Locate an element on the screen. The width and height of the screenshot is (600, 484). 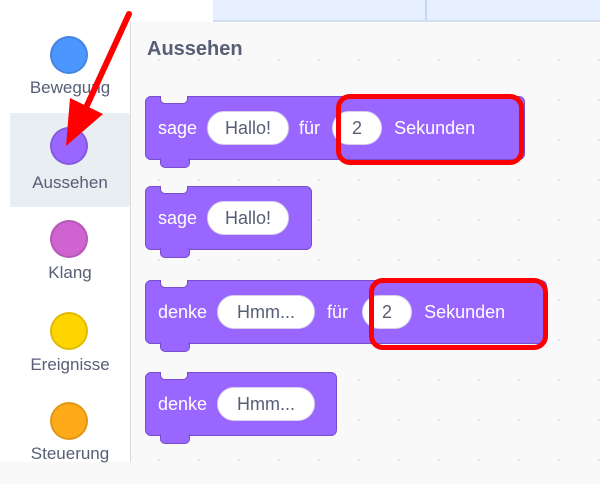
annotation-arrow-icon is located at coordinates (99, 78).